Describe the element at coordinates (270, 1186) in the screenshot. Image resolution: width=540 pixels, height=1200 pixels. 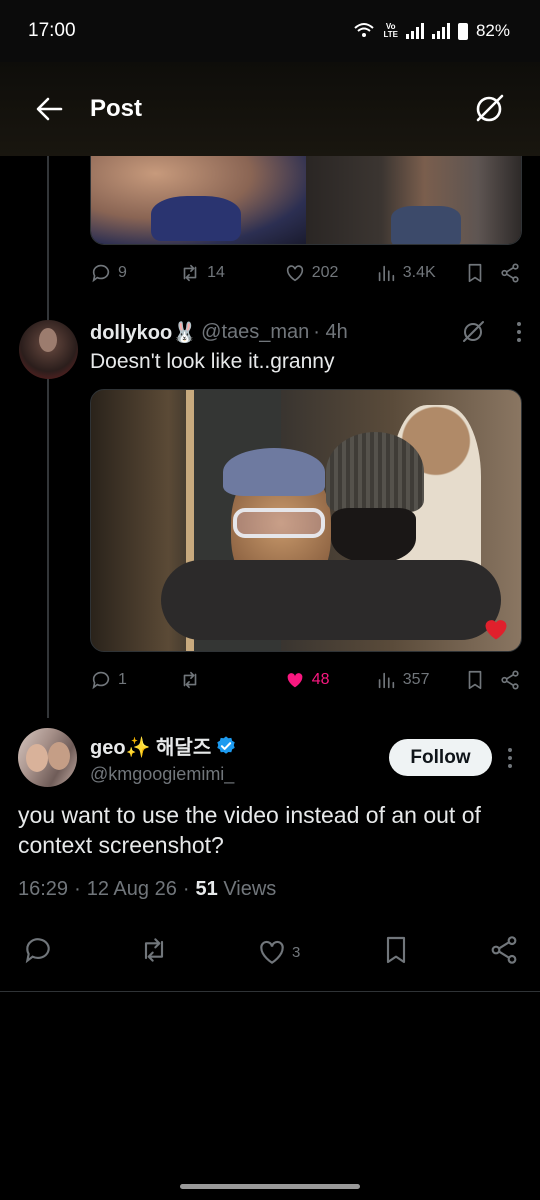
I see `home-indicator` at that location.